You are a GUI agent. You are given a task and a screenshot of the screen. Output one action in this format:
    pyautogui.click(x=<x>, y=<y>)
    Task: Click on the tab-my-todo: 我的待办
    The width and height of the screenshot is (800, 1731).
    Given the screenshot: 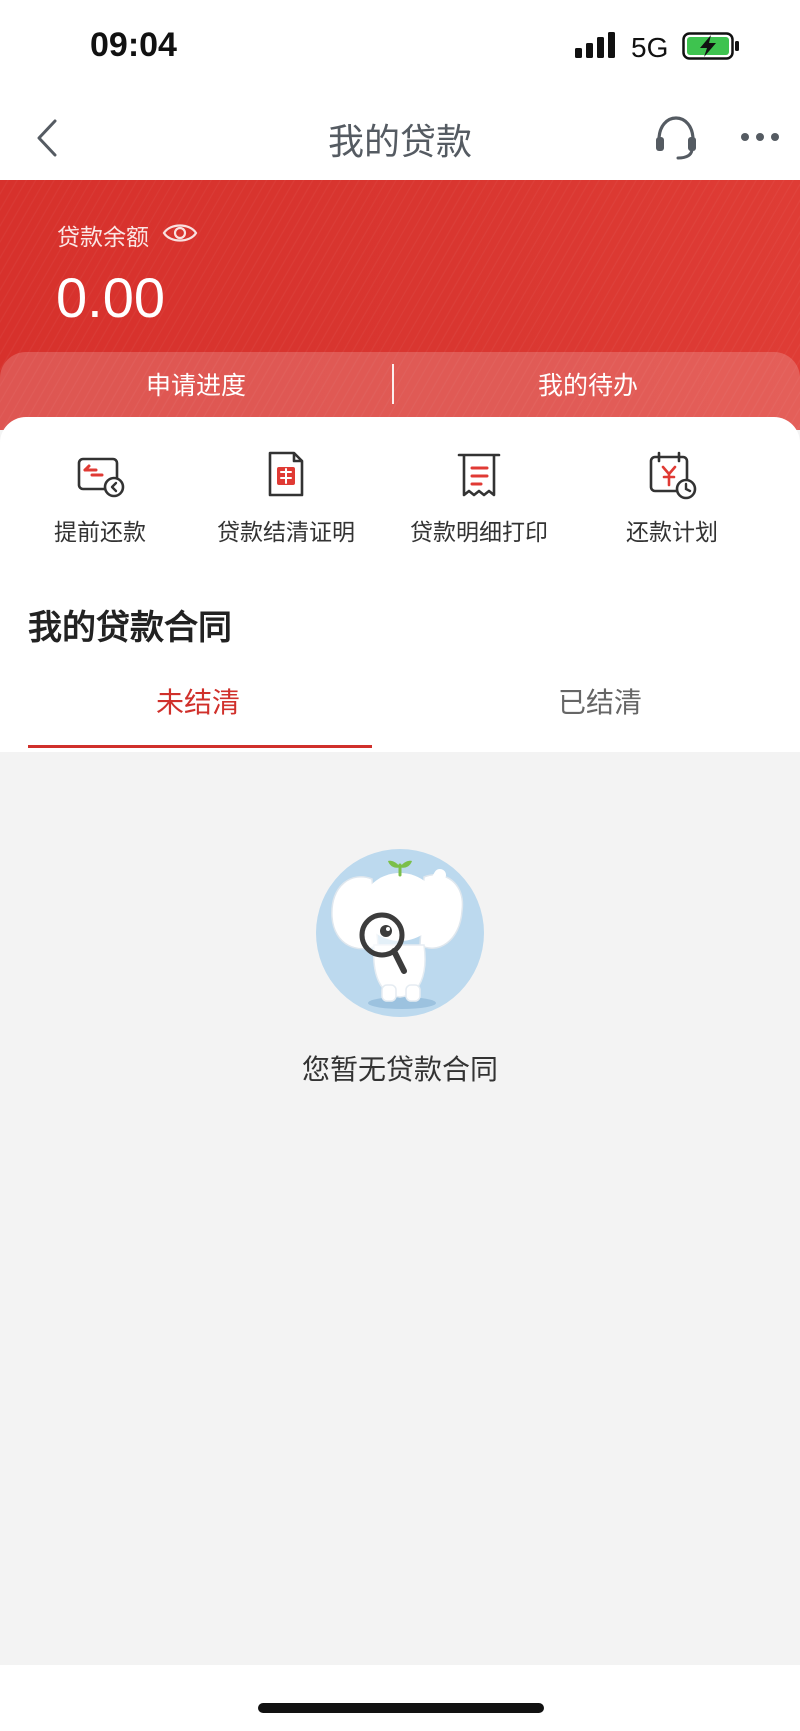 What is the action you would take?
    pyautogui.click(x=588, y=384)
    